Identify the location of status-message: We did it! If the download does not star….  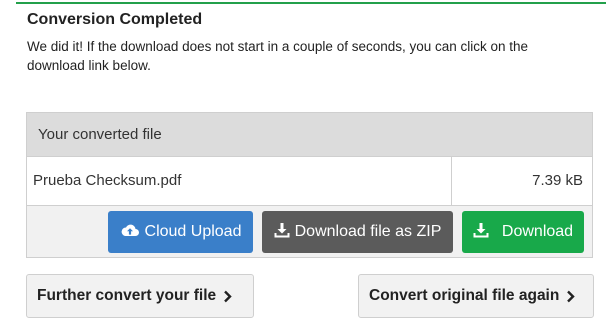
(278, 56).